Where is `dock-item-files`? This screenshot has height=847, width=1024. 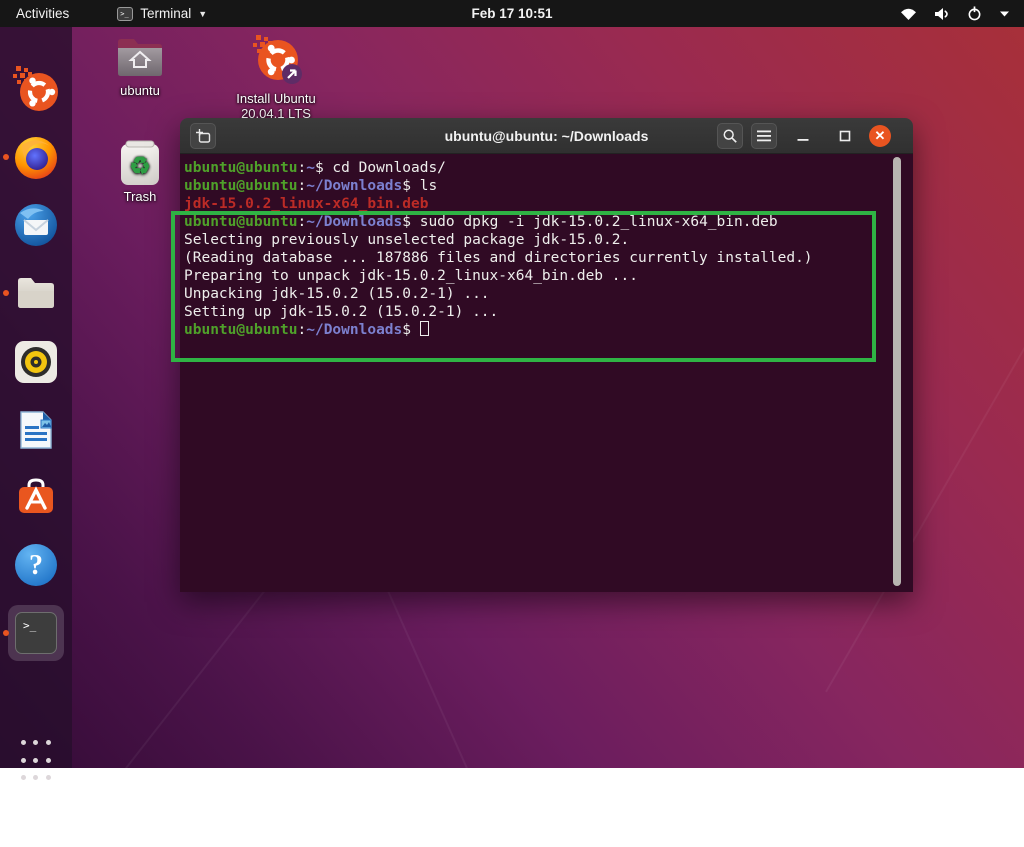 dock-item-files is located at coordinates (36, 293).